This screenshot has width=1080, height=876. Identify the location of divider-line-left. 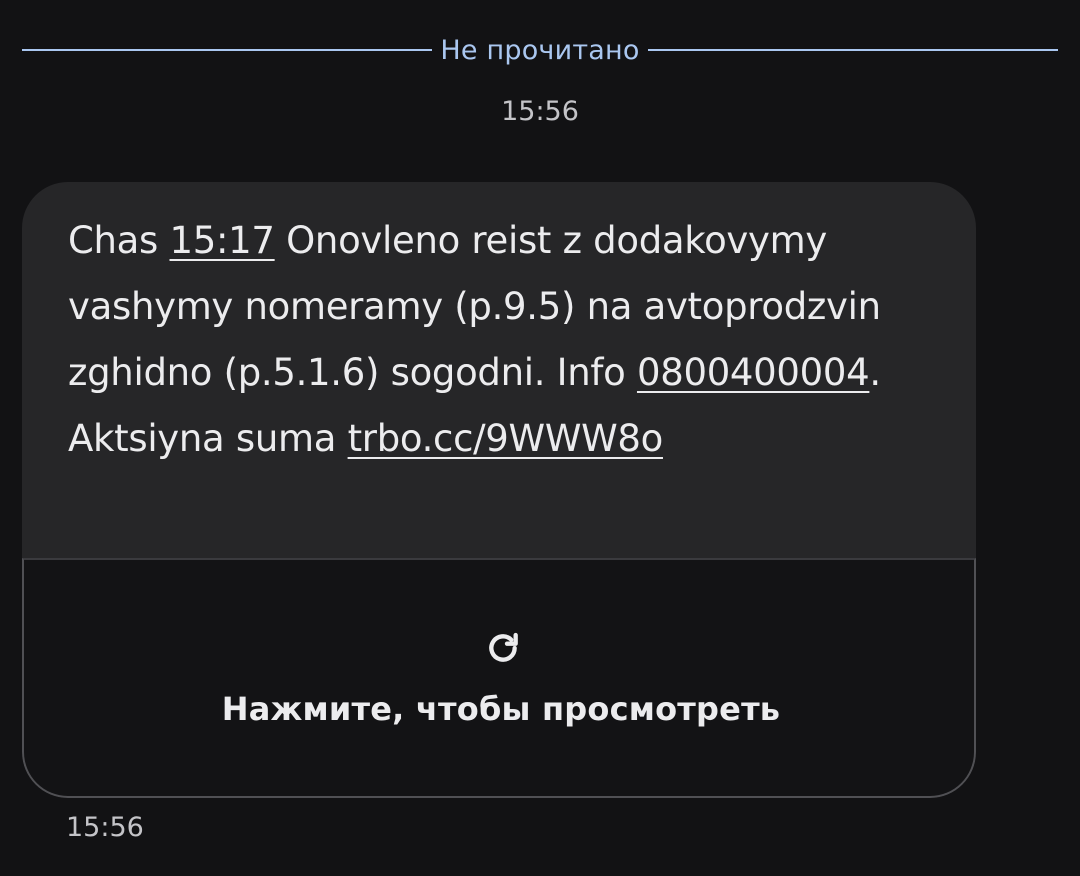
(227, 50).